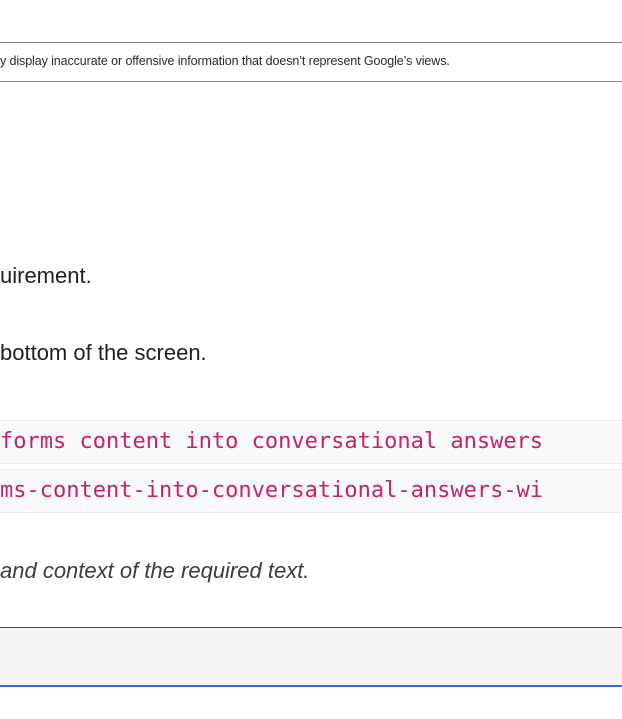 The image size is (622, 719). I want to click on prompt-input-area, so click(311, 657).